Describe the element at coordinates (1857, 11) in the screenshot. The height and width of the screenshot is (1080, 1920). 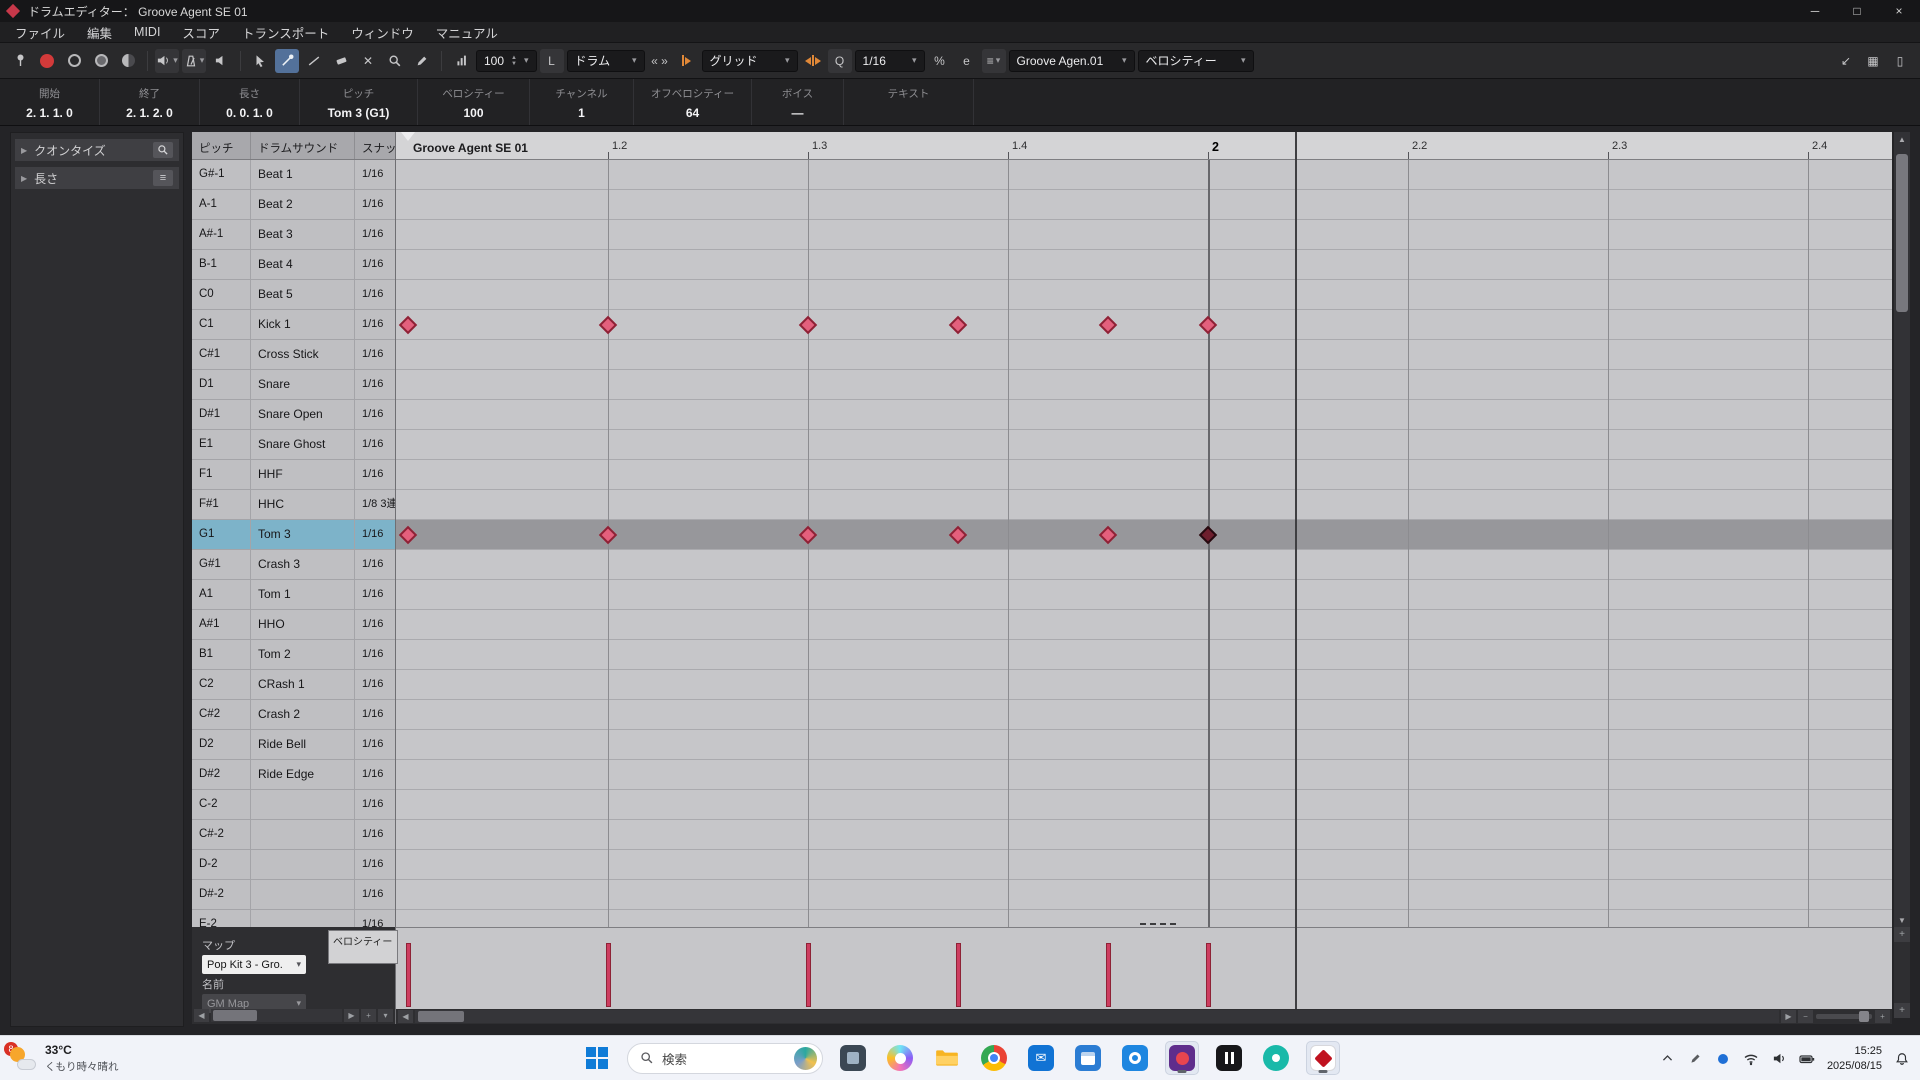
I see `maximize-button: □` at that location.